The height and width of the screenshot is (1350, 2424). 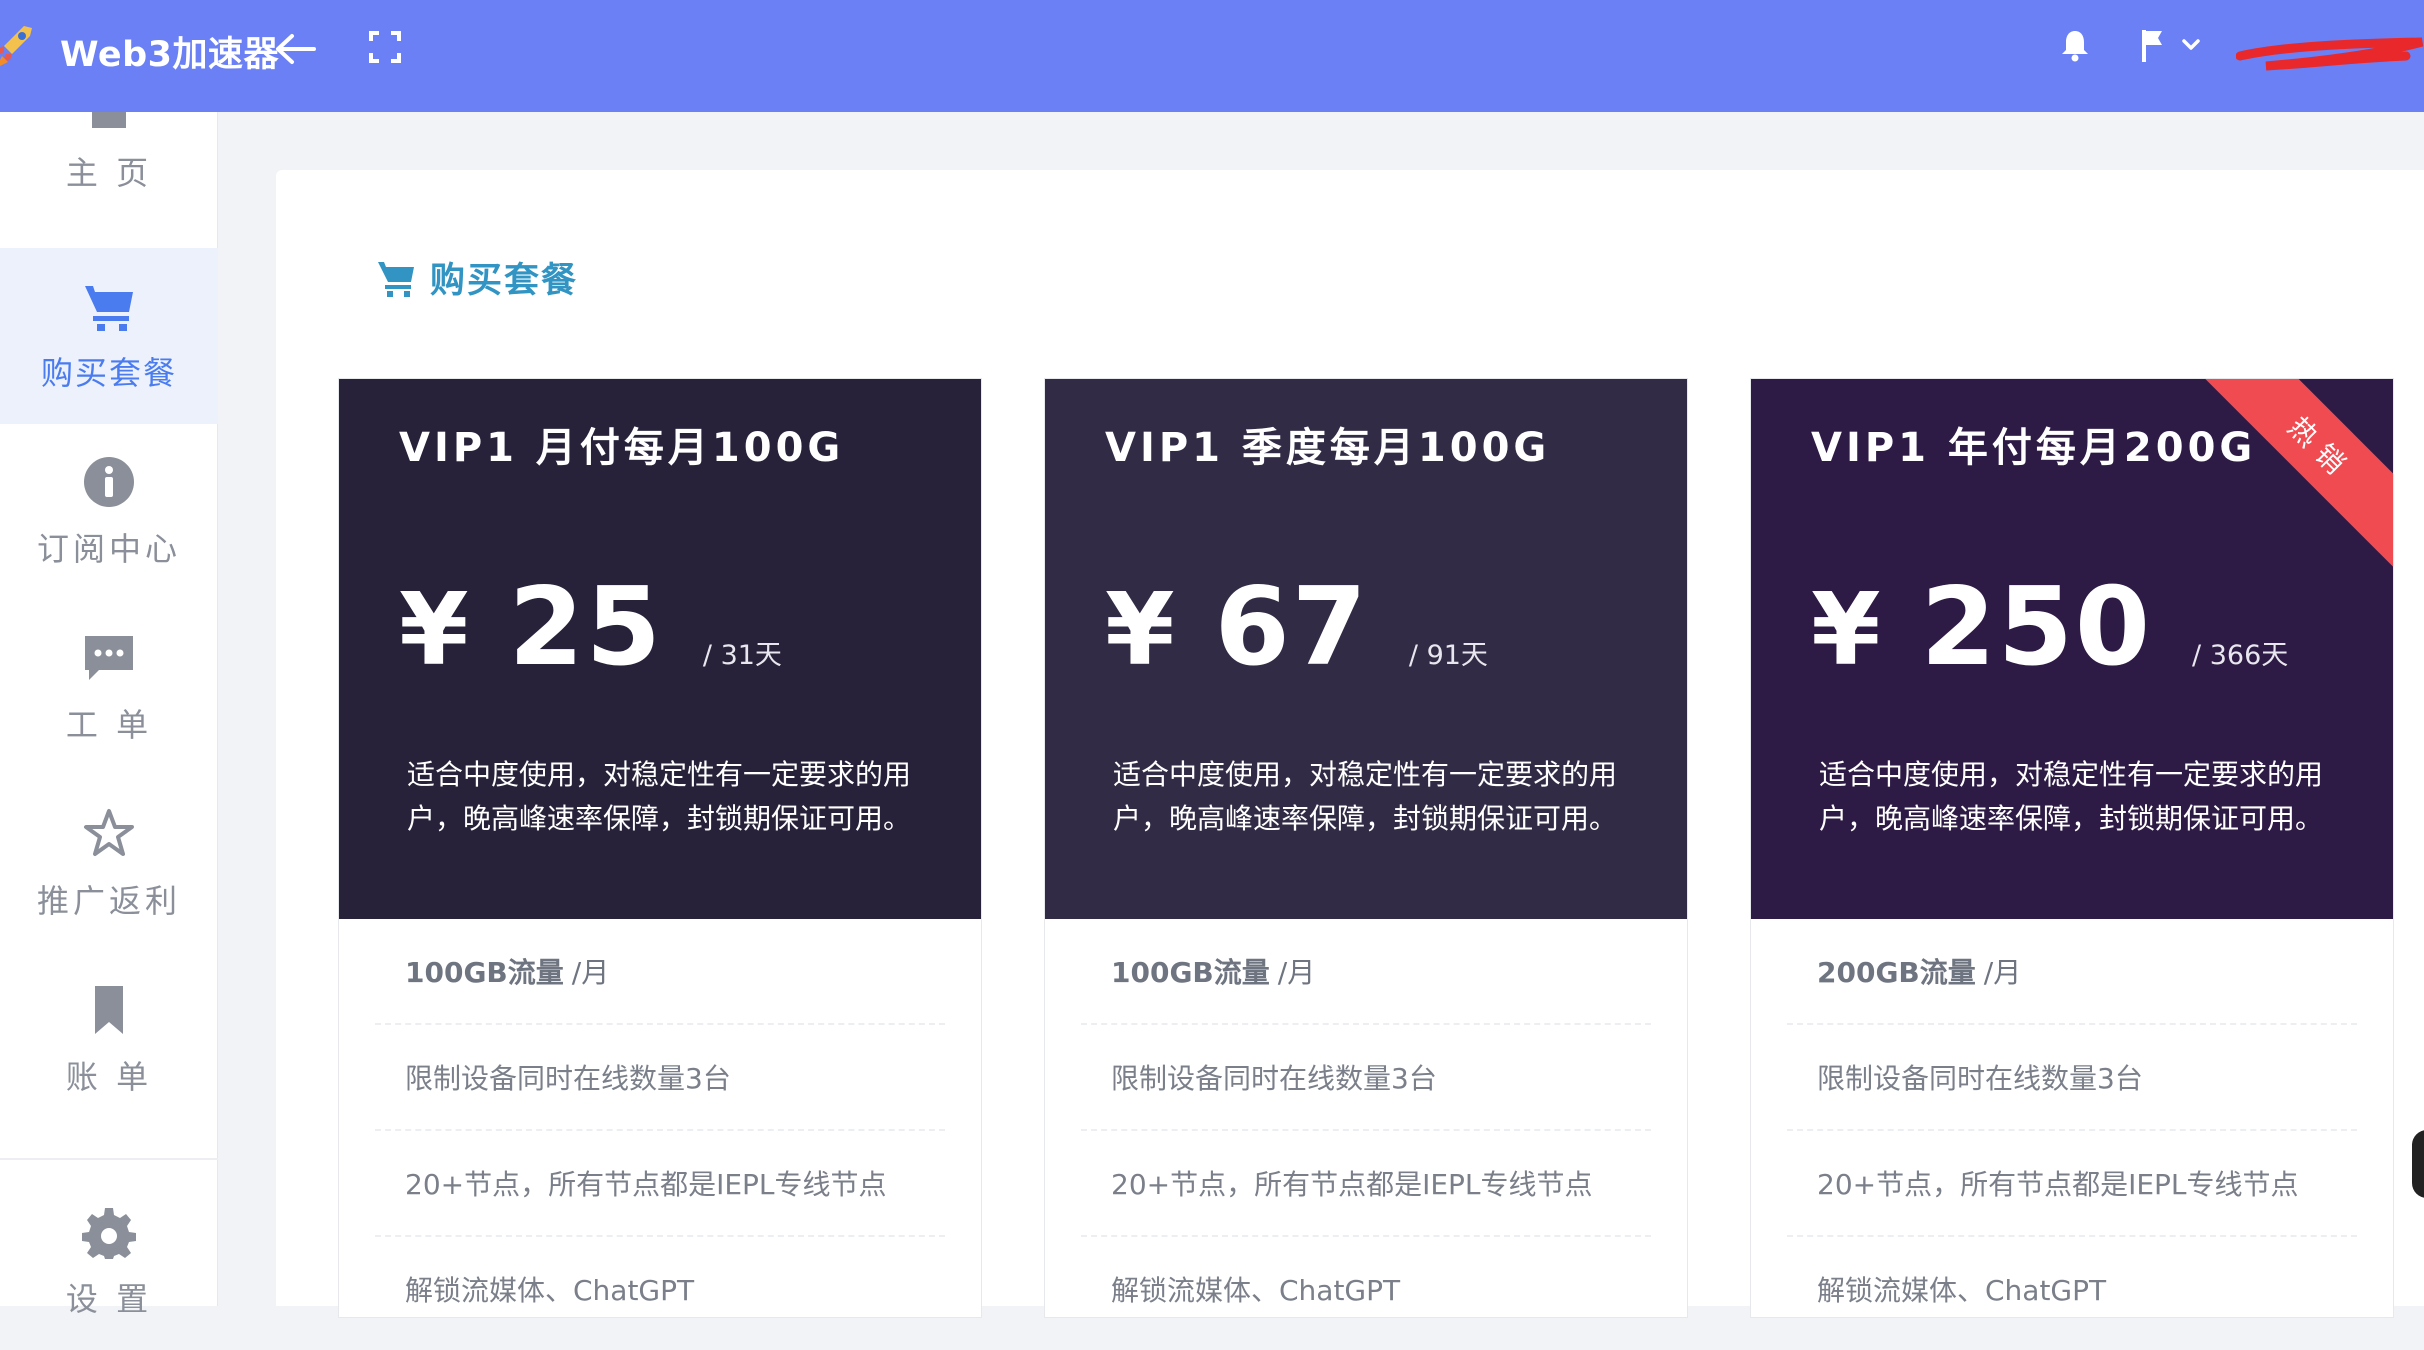 What do you see at coordinates (170, 55) in the screenshot?
I see `app-name: Web3加速器` at bounding box center [170, 55].